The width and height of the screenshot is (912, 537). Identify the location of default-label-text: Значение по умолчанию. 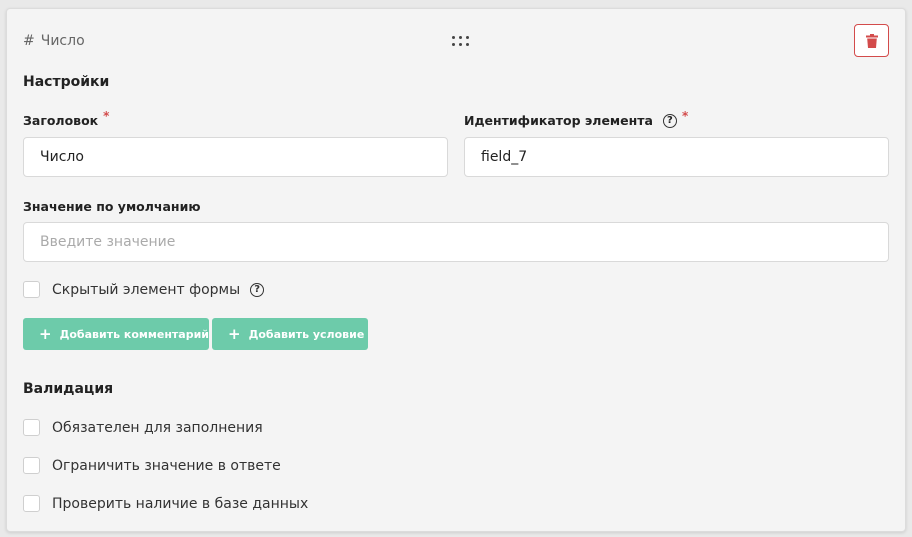
(112, 206).